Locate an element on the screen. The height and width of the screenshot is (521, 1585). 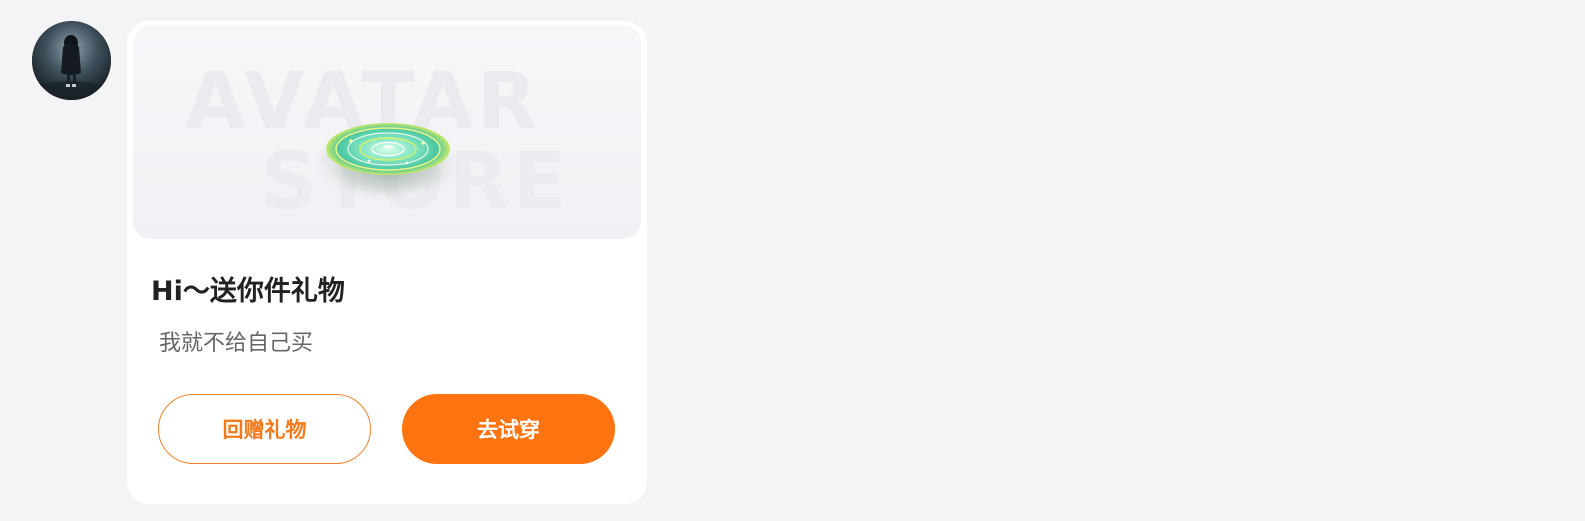
girl-in-rain-avatar-icon is located at coordinates (71, 60).